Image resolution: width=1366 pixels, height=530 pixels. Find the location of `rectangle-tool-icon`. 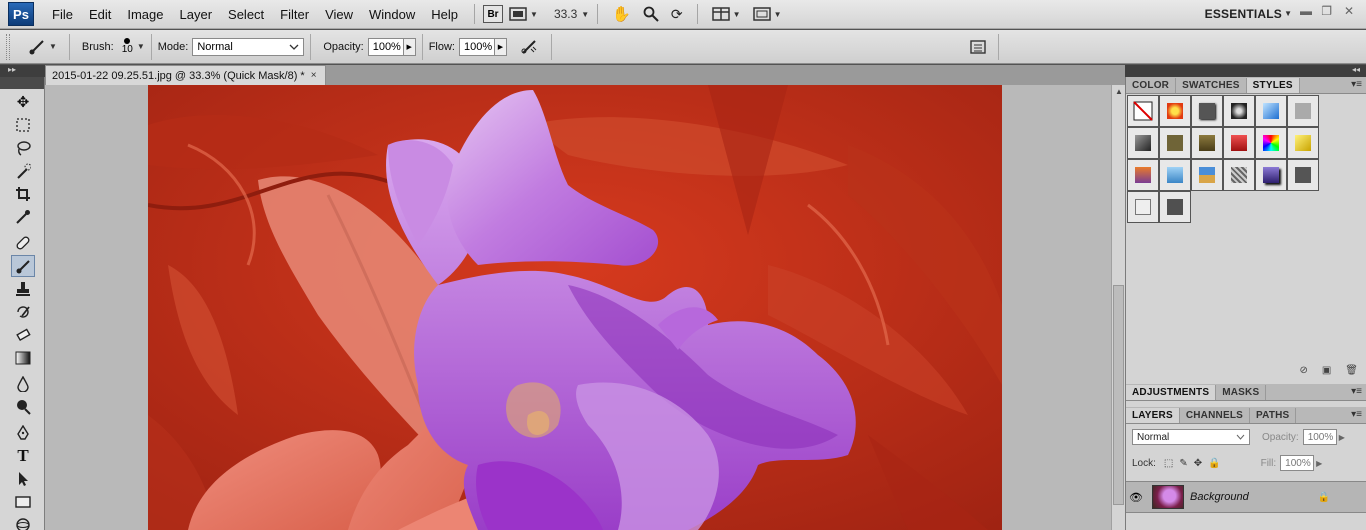

rectangle-tool-icon is located at coordinates (23, 502).